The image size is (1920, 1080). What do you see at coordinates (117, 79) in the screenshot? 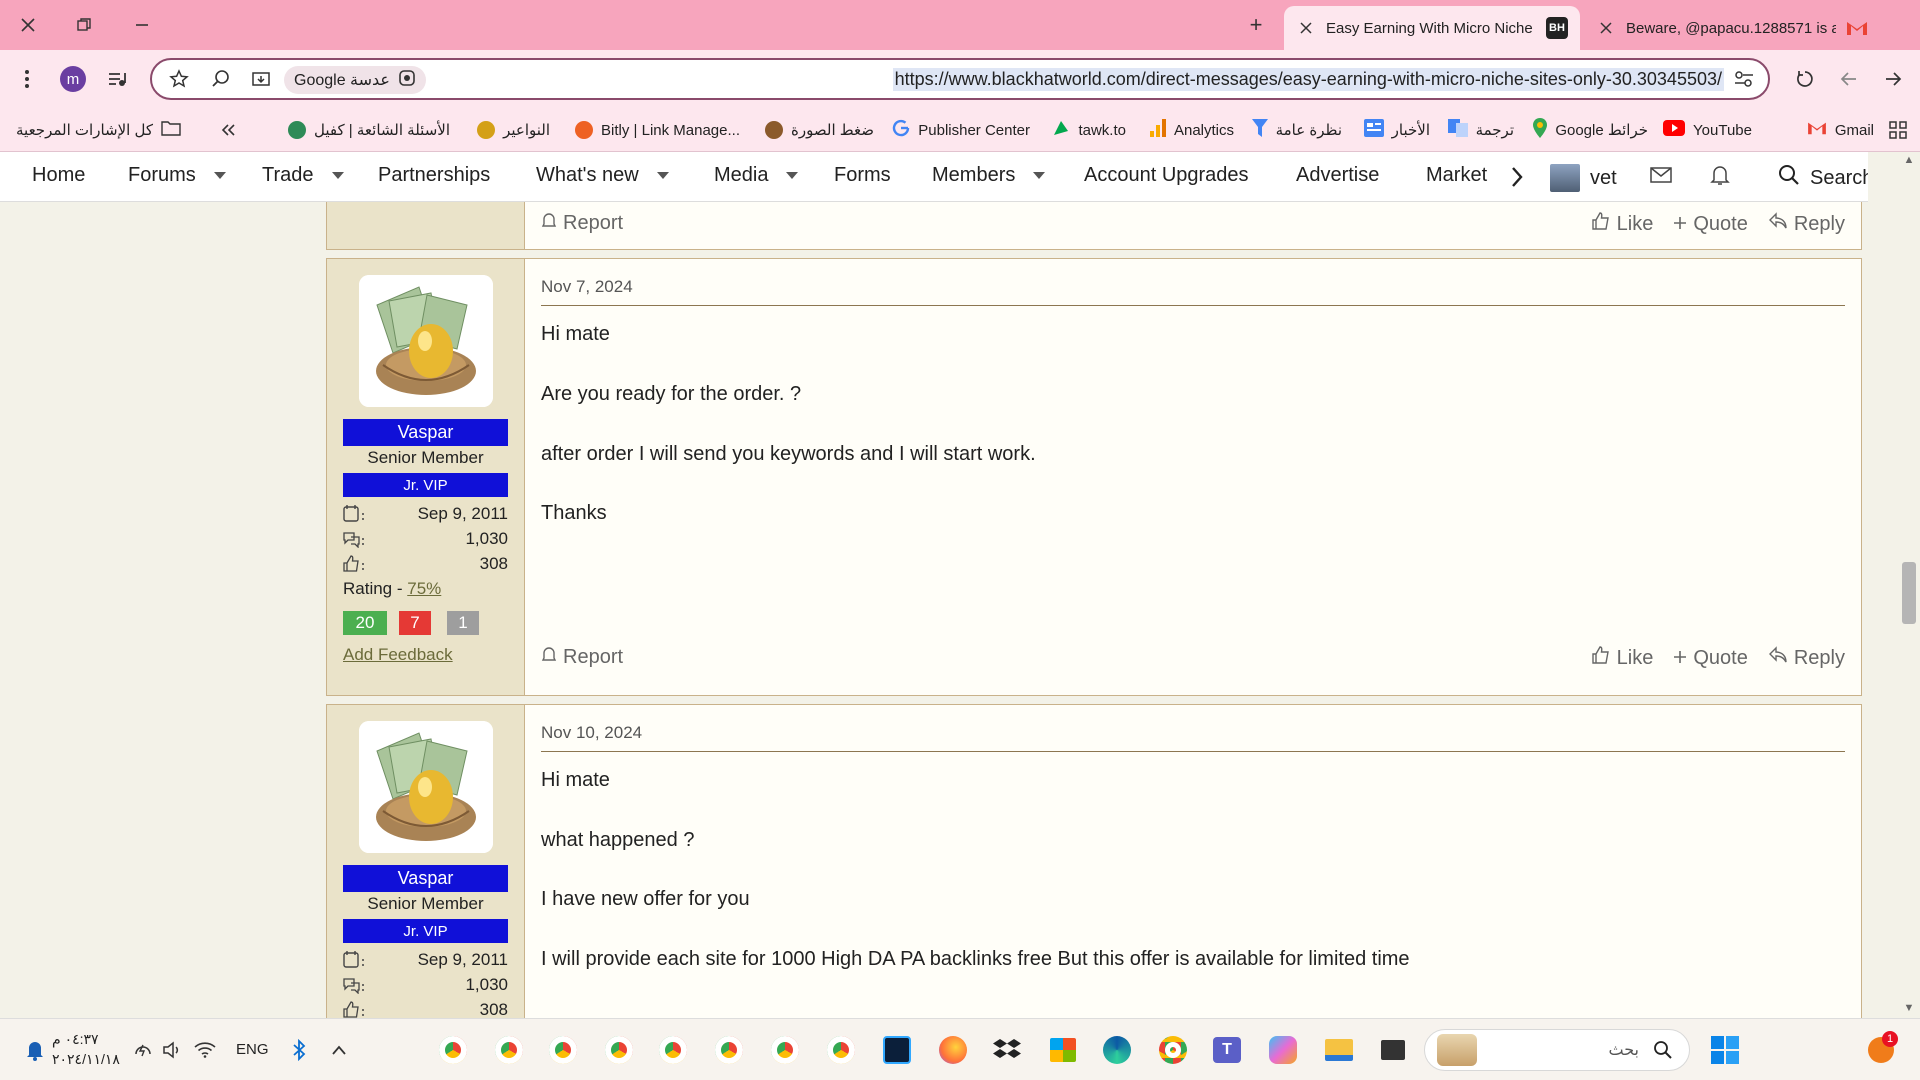
I see `media-control-icon` at bounding box center [117, 79].